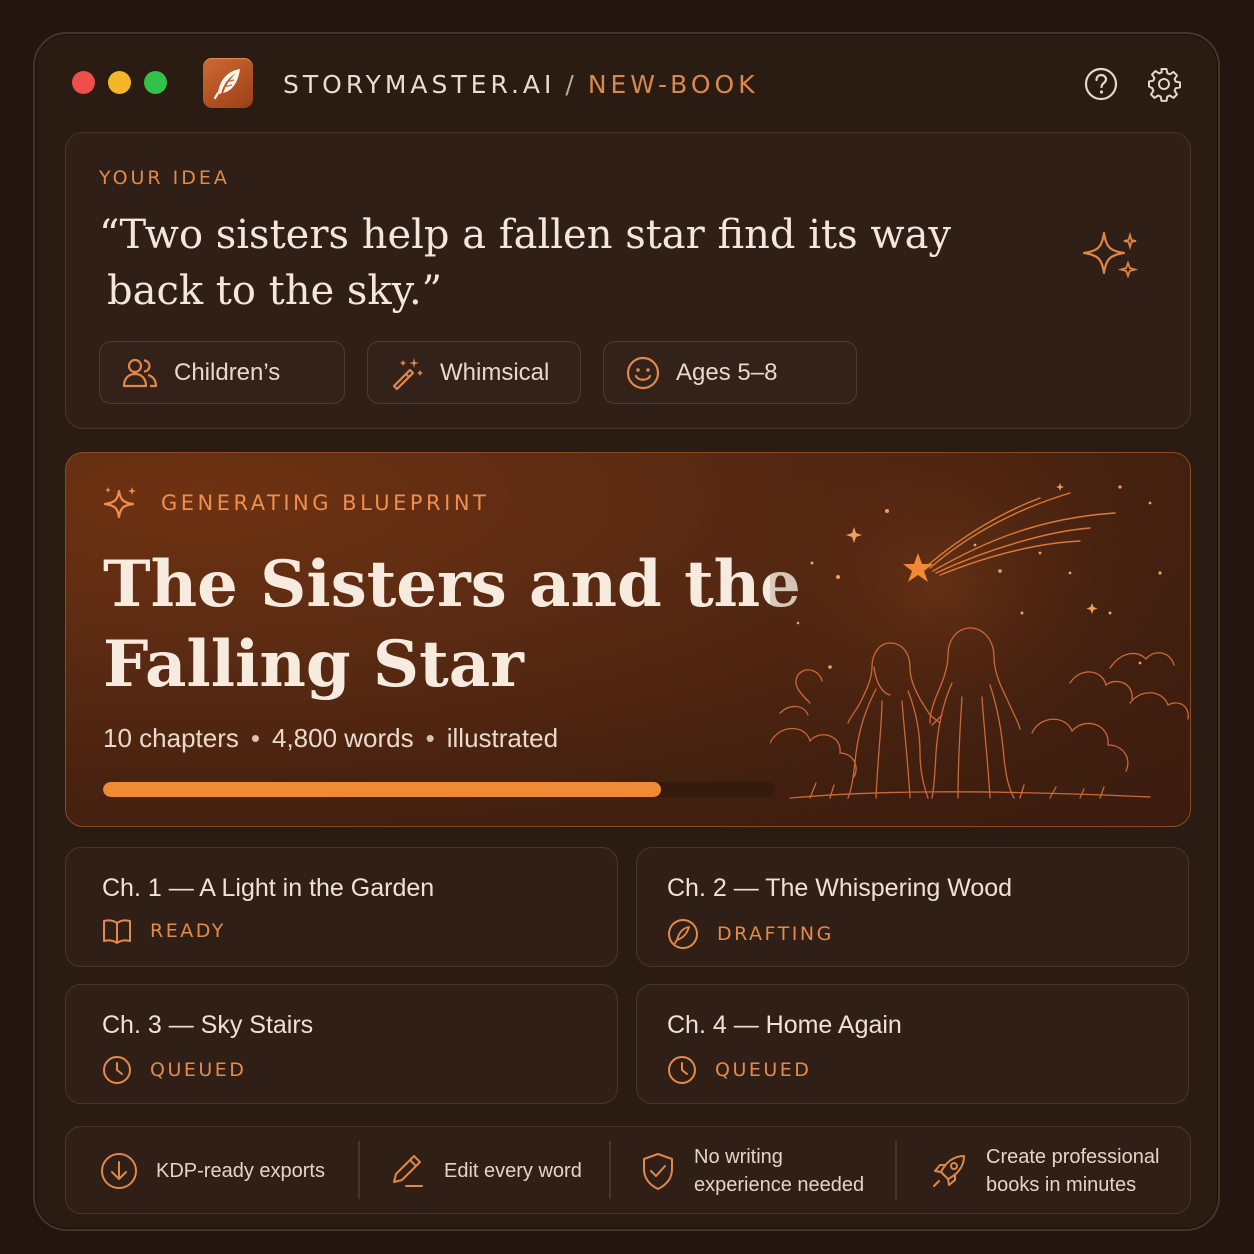 The width and height of the screenshot is (1254, 1254). Describe the element at coordinates (752, 1171) in the screenshot. I see `feature-no-experience: No writing experience needed` at that location.